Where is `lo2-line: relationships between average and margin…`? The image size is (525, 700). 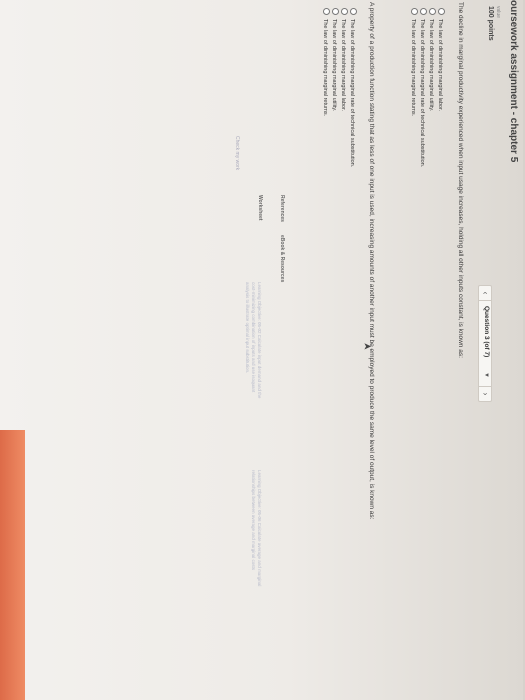 lo2-line: relationships between average and margin… is located at coordinates (253, 520).